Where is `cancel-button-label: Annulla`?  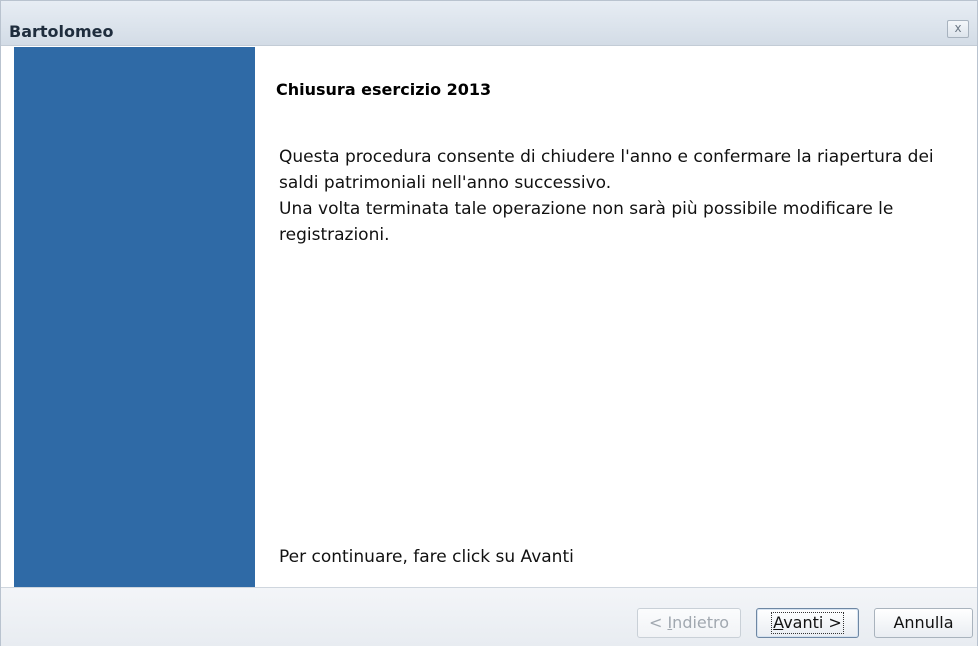
cancel-button-label: Annulla is located at coordinates (923, 622).